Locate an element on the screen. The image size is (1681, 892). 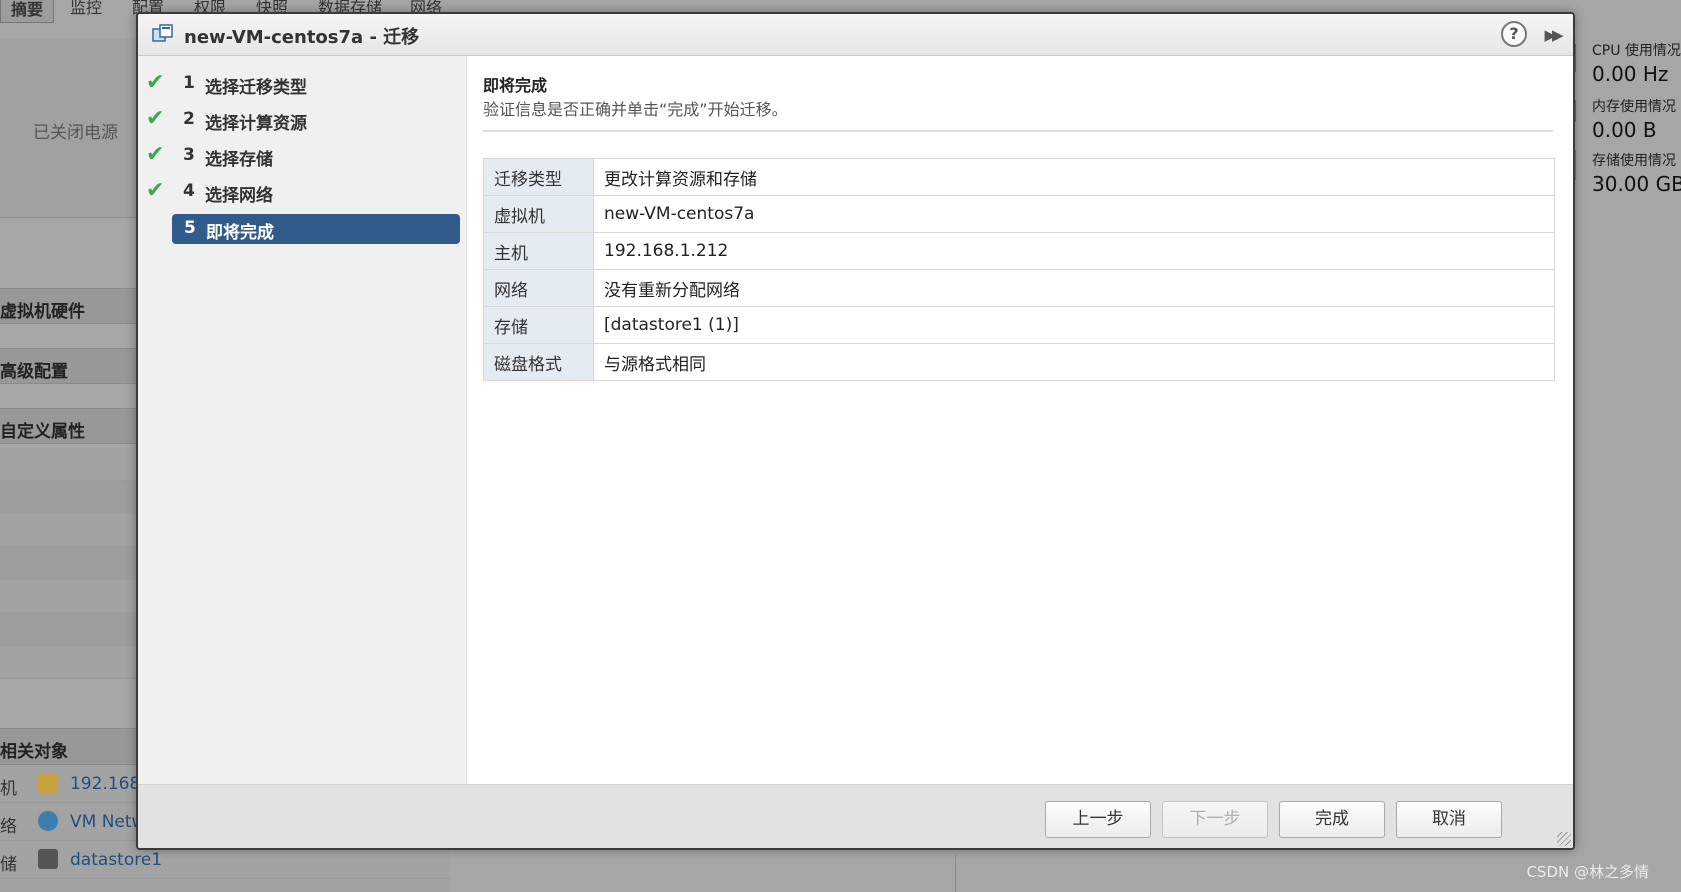
summary-key: 虚拟机 is located at coordinates (538, 214).